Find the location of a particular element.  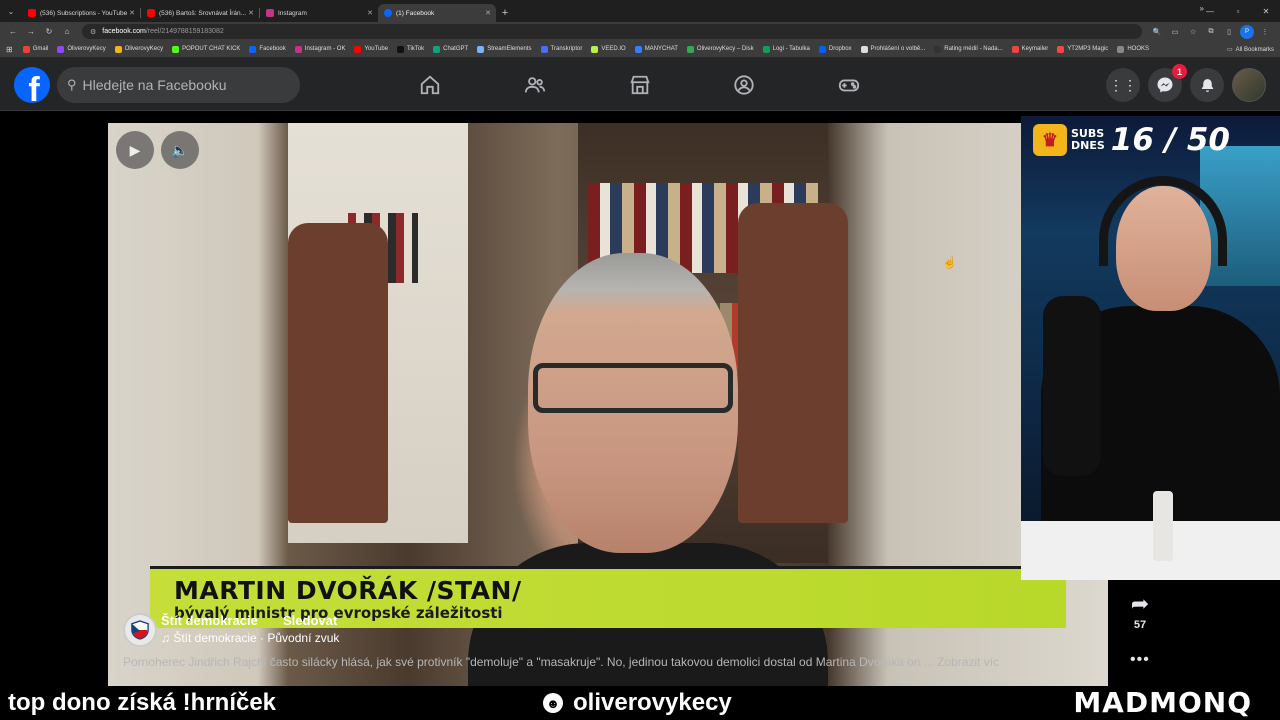

more-options-icon: ••• is located at coordinates (1140, 660).